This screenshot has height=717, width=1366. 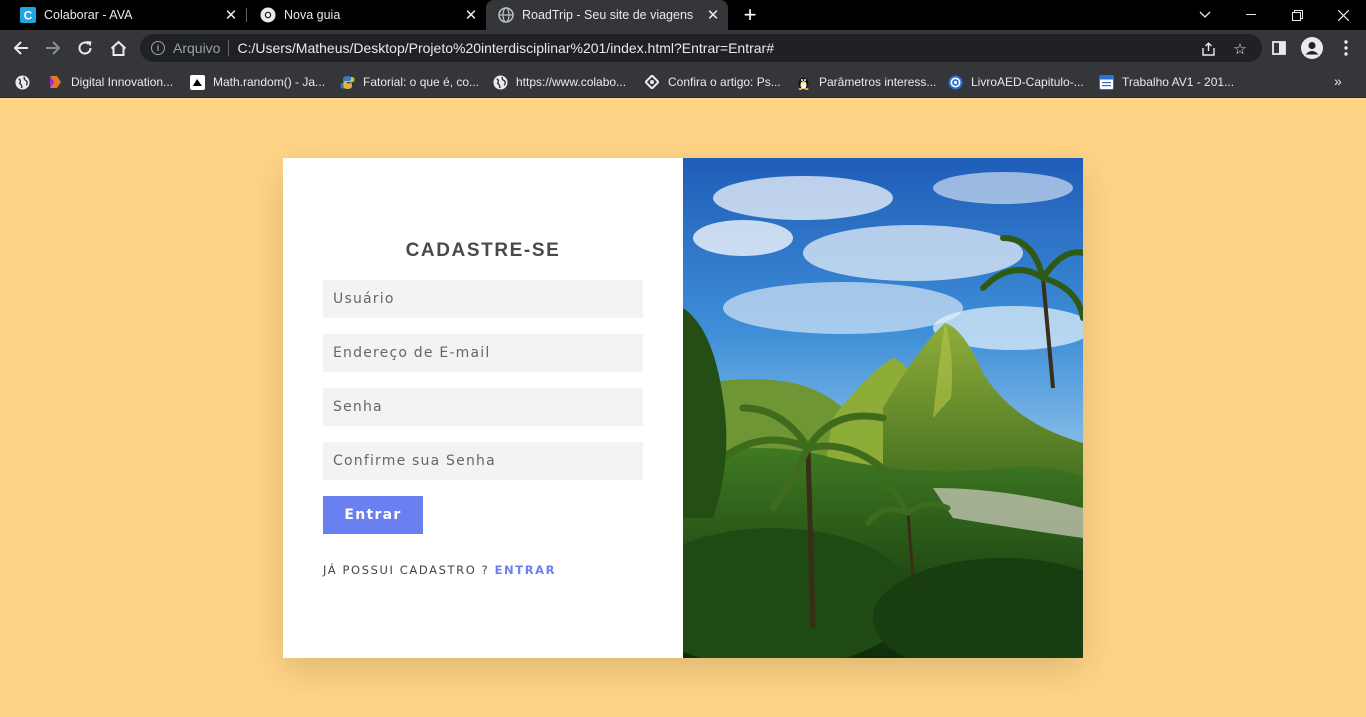 I want to click on reload-button, so click(x=85, y=48).